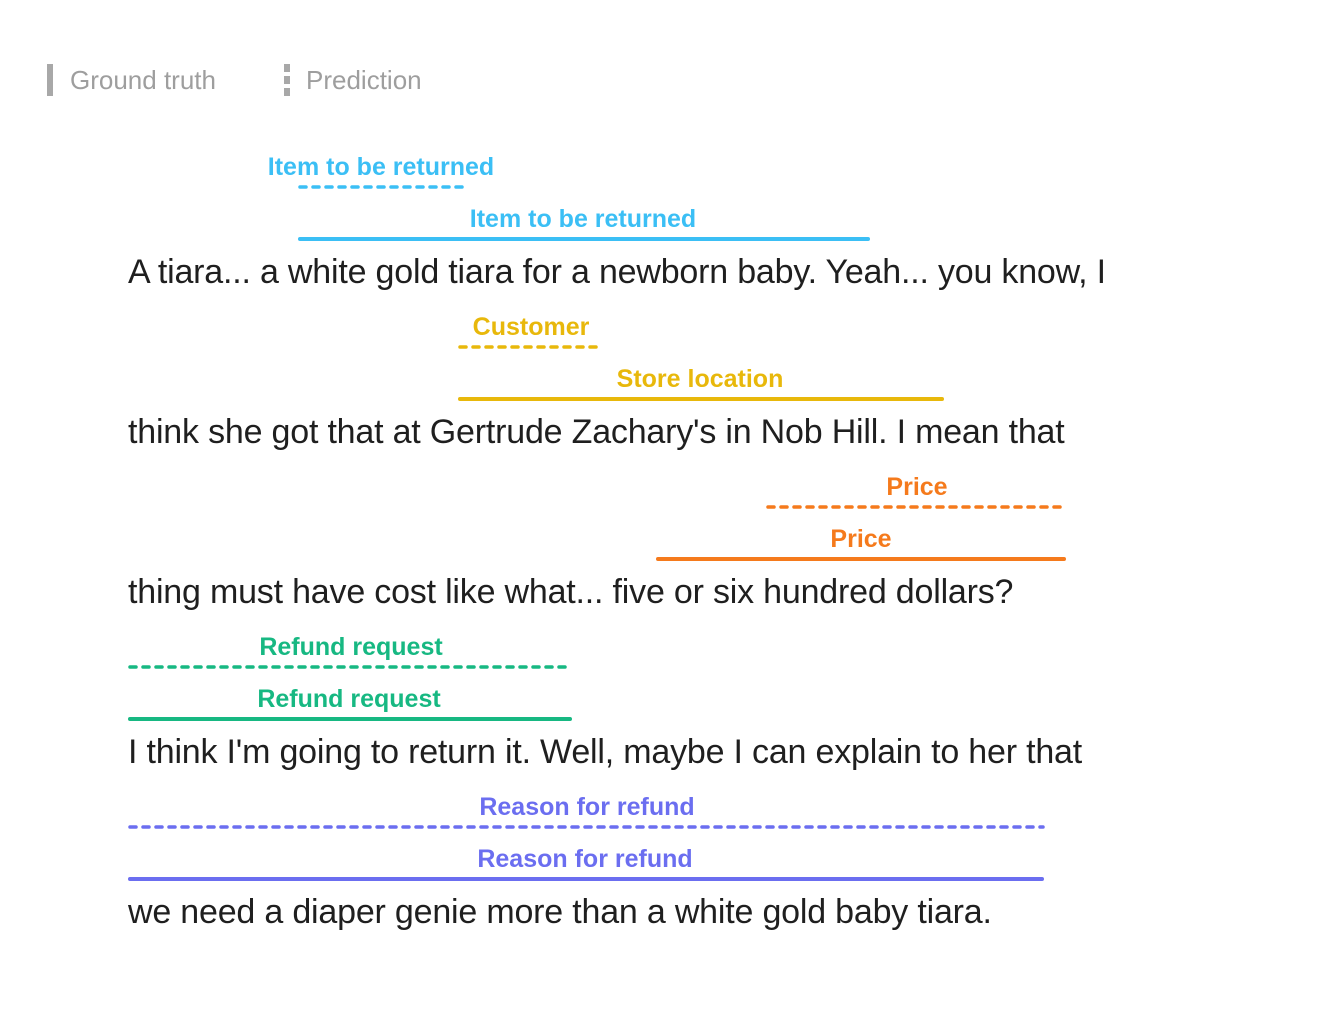 The height and width of the screenshot is (1024, 1344). Describe the element at coordinates (349, 699) in the screenshot. I see `ground-truth-span-label: Refund request` at that location.